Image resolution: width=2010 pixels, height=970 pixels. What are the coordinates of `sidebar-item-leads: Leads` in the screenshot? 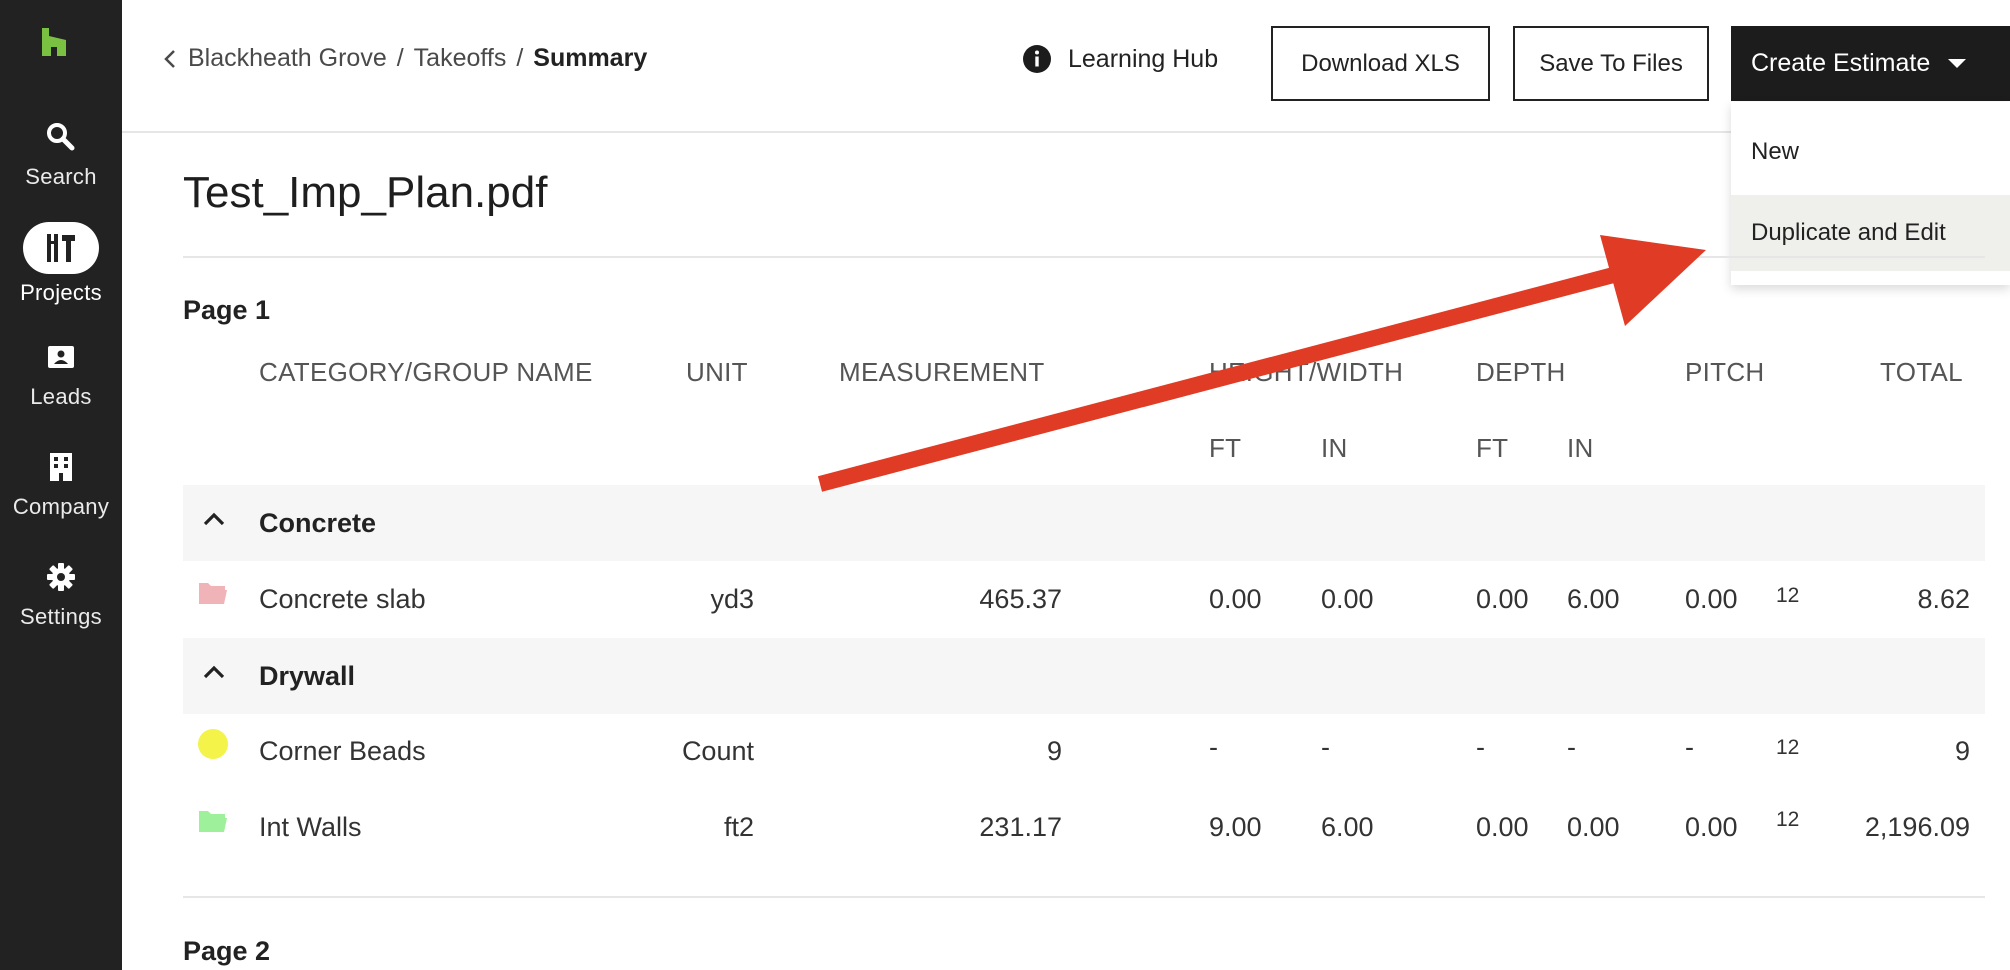 It's located at (61, 390).